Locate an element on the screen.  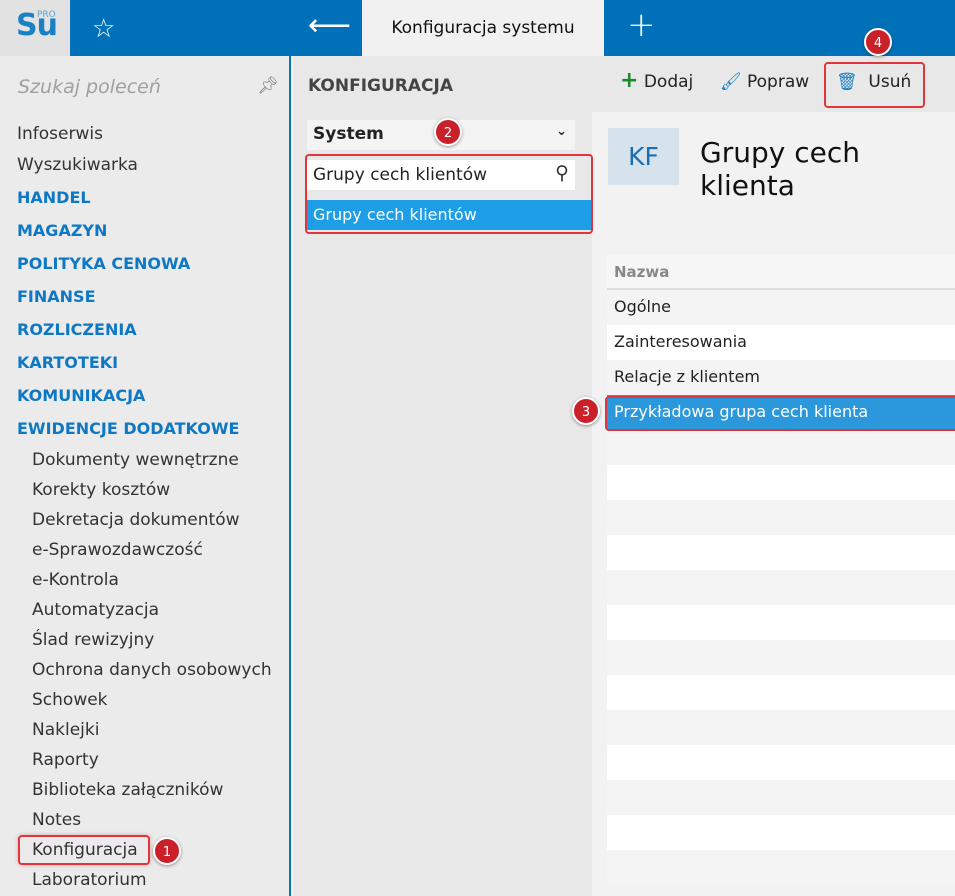
logo-sup: PRO is located at coordinates (46, 15).